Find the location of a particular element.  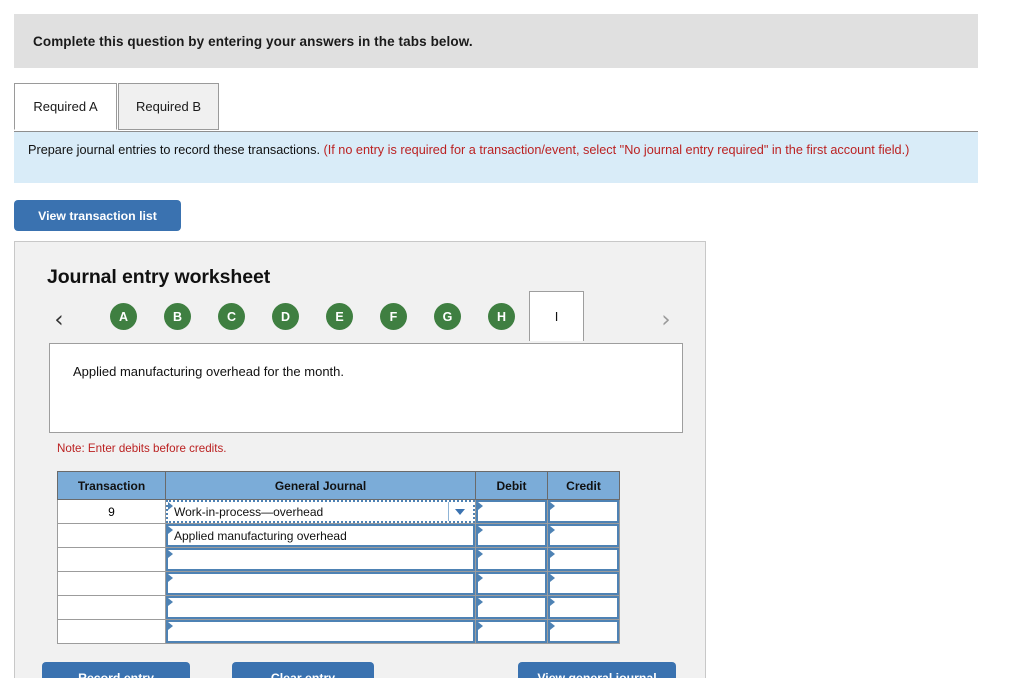

worksheet-tab-g: G is located at coordinates (447, 316).